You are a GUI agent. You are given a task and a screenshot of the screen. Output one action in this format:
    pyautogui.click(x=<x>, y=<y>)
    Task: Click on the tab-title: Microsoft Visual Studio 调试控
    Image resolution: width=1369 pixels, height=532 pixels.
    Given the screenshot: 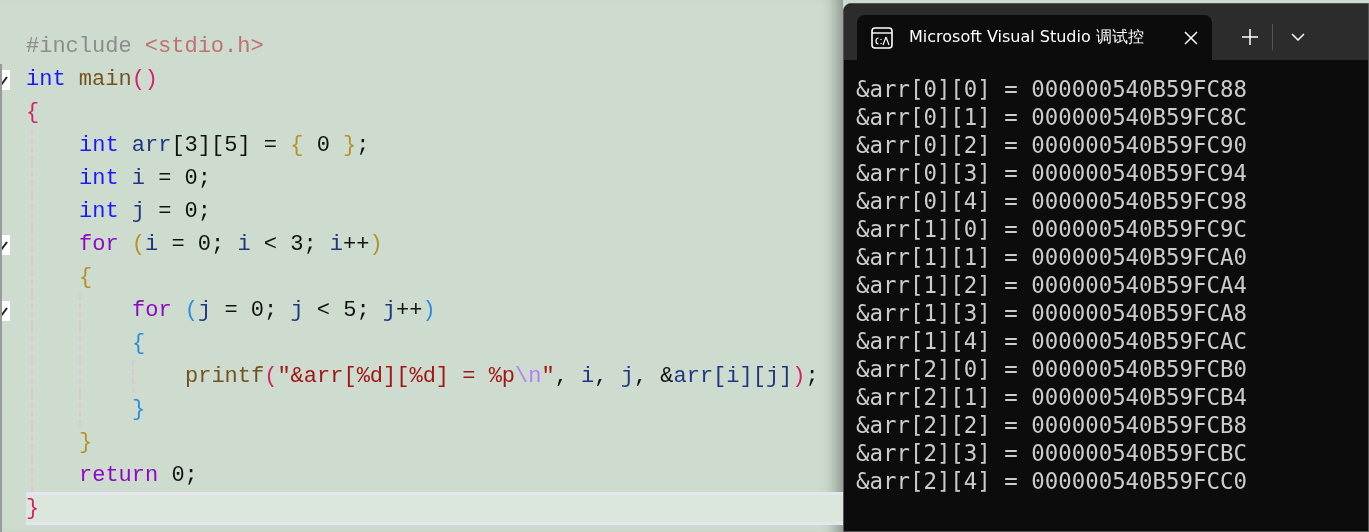 What is the action you would take?
    pyautogui.click(x=1027, y=37)
    